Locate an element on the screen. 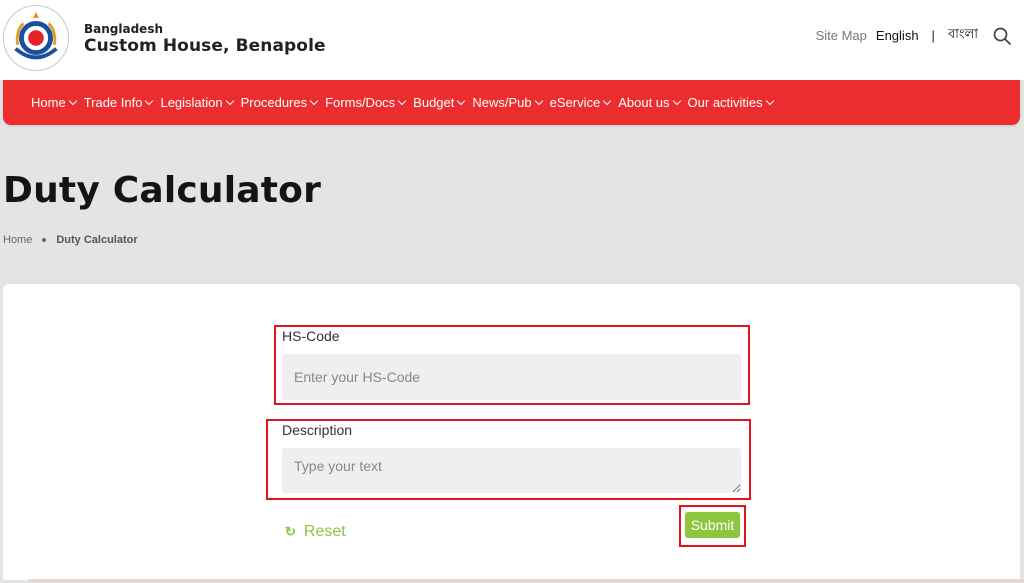 This screenshot has width=1024, height=583. brand-title: Custom House, Benapole is located at coordinates (205, 46).